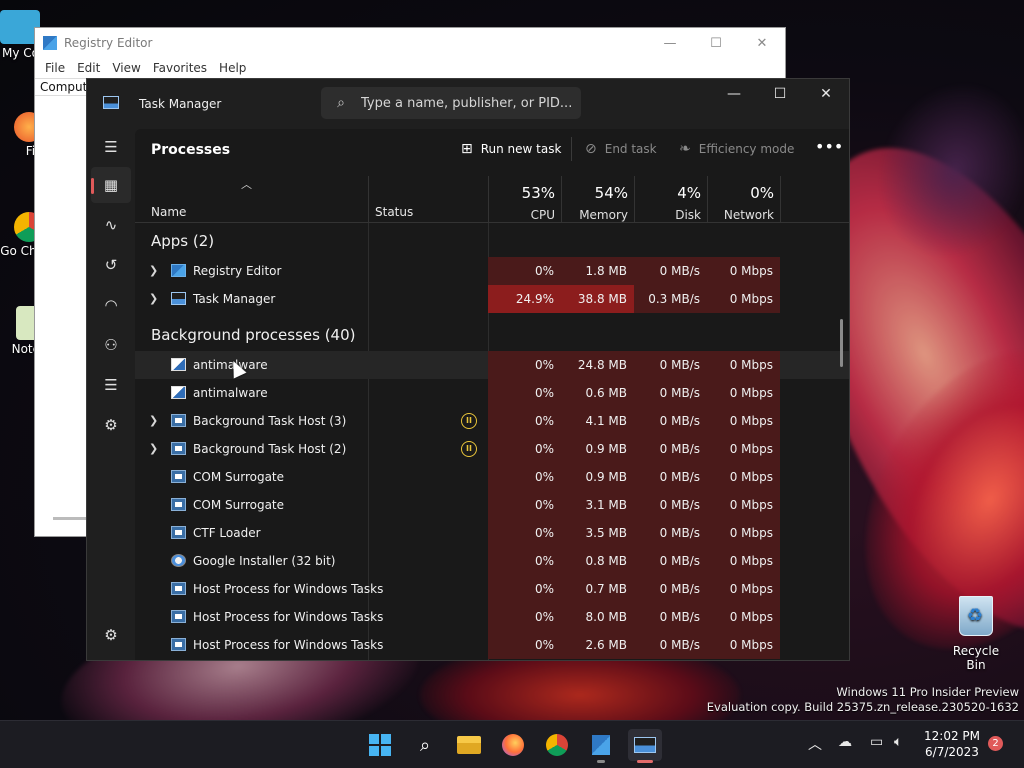 The image size is (1024, 768). What do you see at coordinates (511, 149) in the screenshot?
I see `run-new-task-button: ⊞ Run new task` at bounding box center [511, 149].